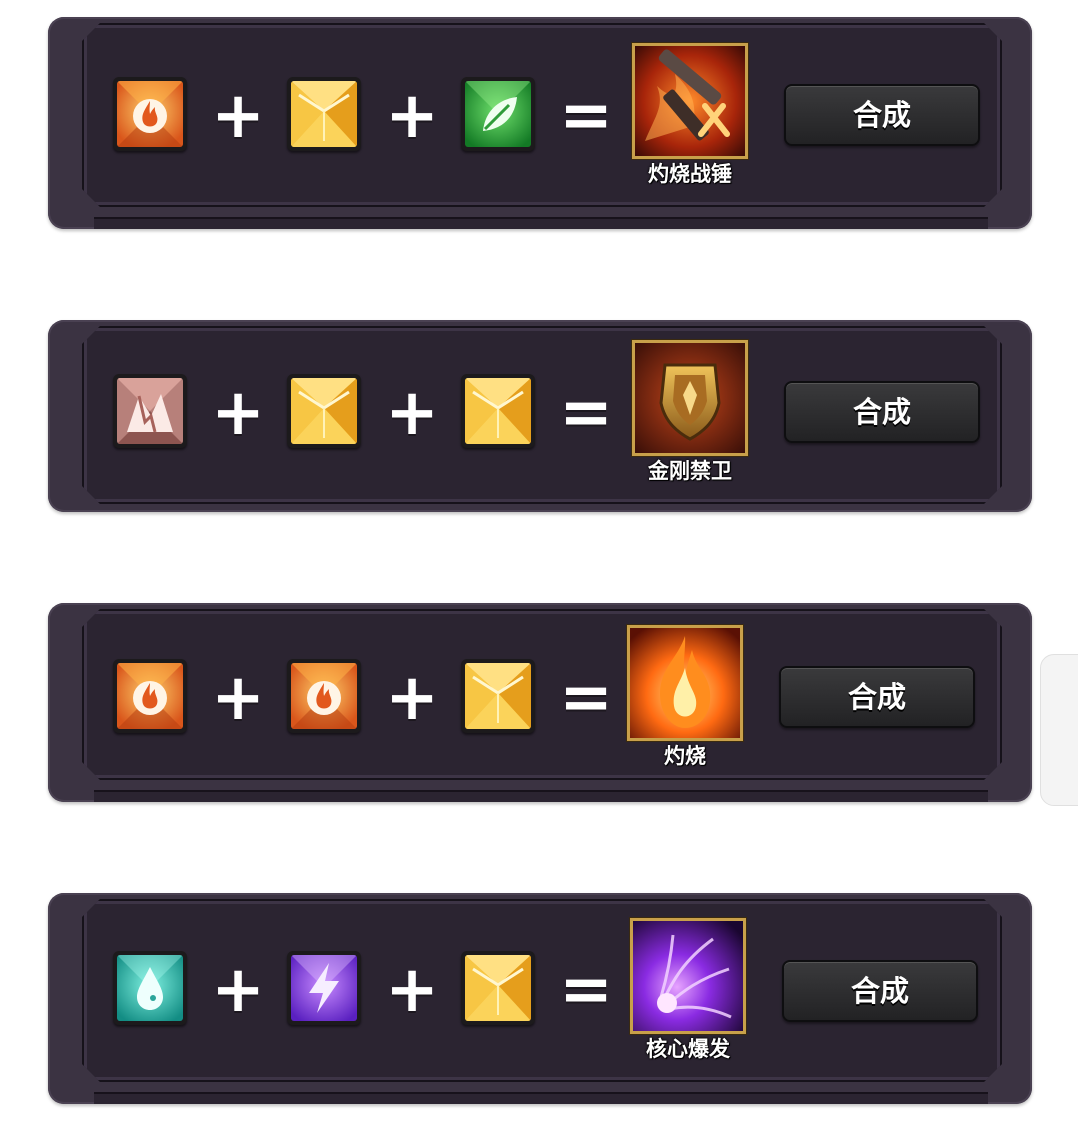  Describe the element at coordinates (324, 988) in the screenshot. I see `purple-lightning-gem-icon` at that location.